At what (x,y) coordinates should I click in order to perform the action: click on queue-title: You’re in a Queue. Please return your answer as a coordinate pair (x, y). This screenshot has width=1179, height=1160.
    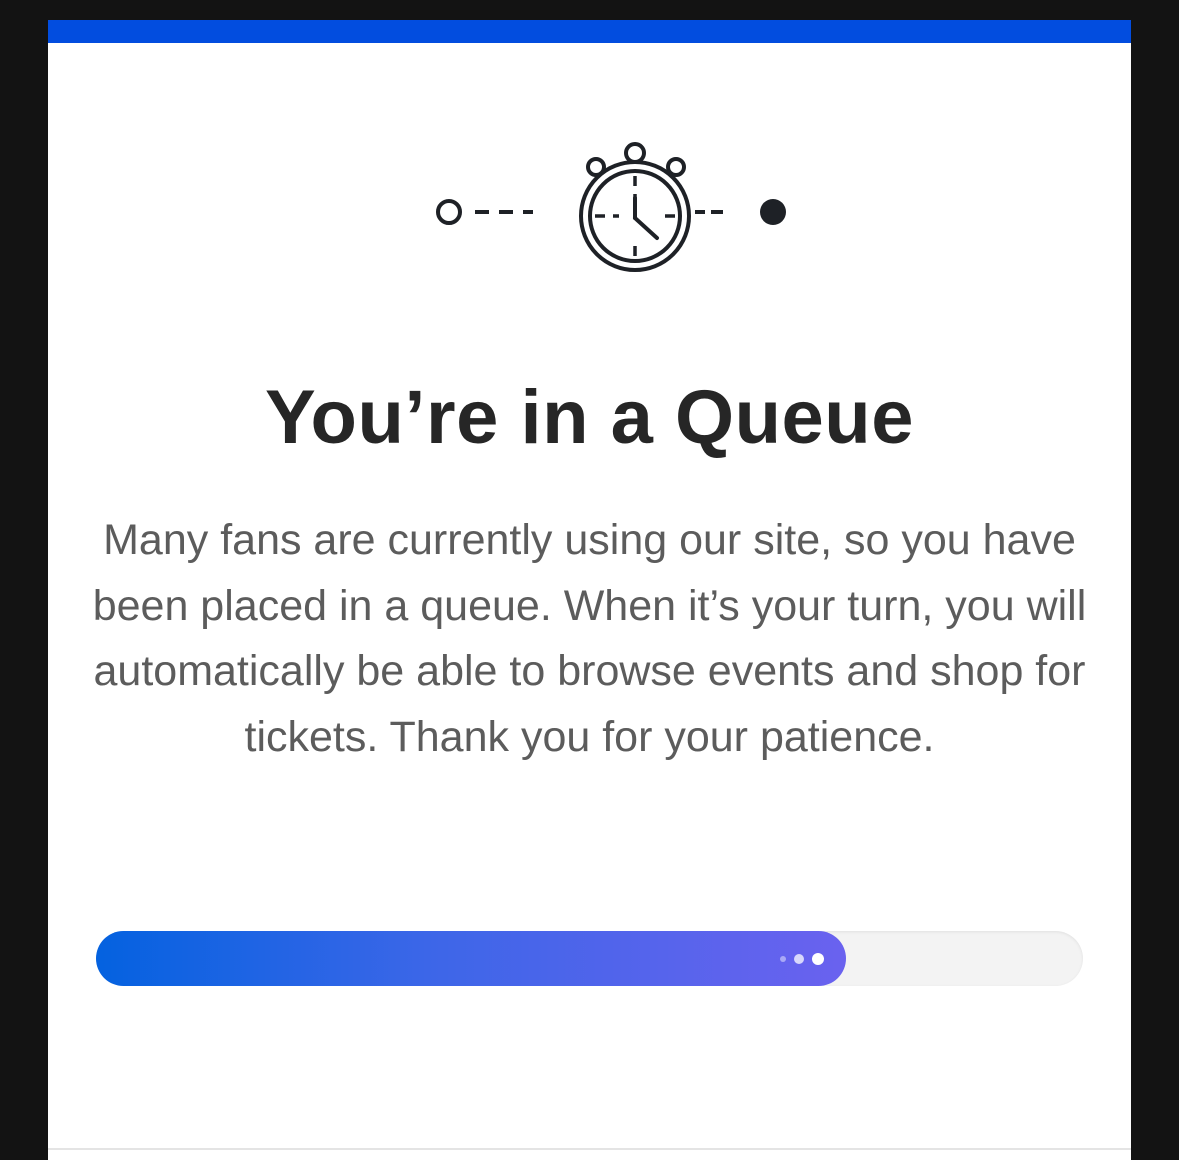
    Looking at the image, I should click on (589, 417).